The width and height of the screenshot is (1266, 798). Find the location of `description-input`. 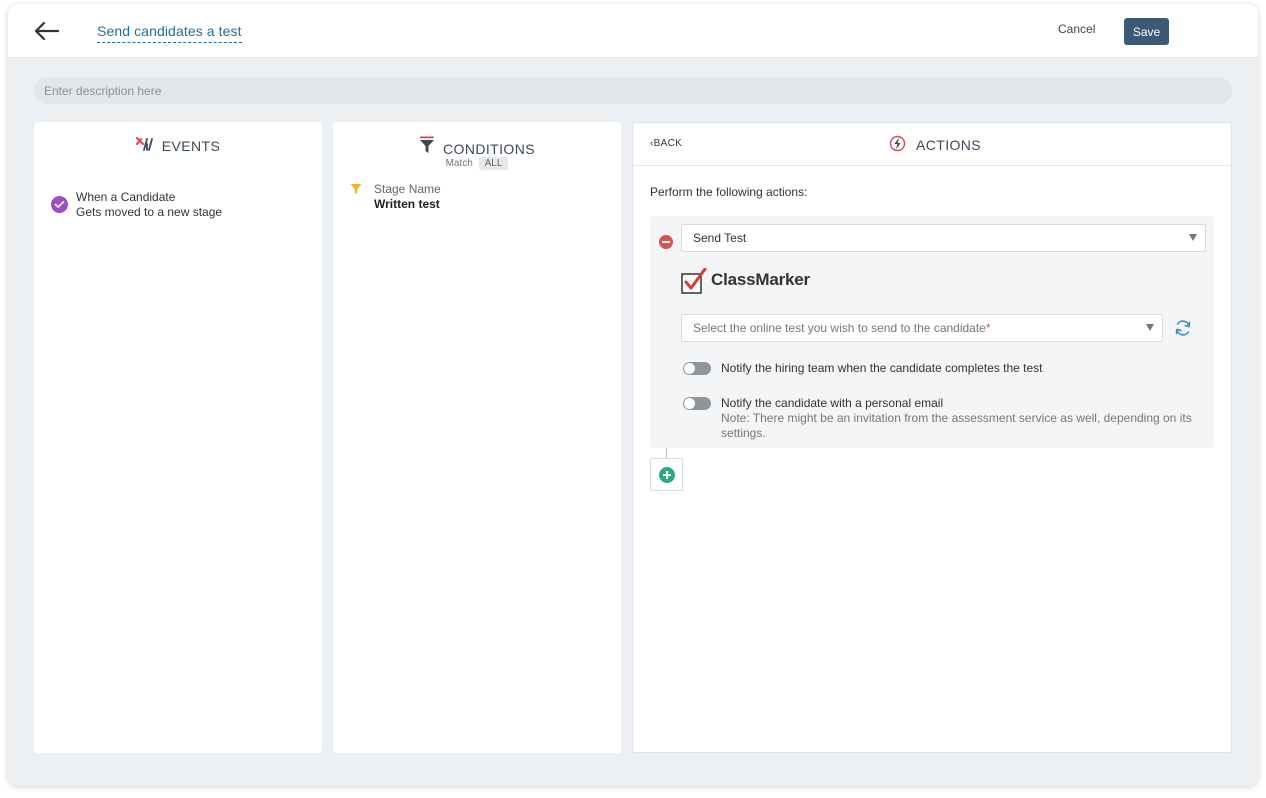

description-input is located at coordinates (633, 90).